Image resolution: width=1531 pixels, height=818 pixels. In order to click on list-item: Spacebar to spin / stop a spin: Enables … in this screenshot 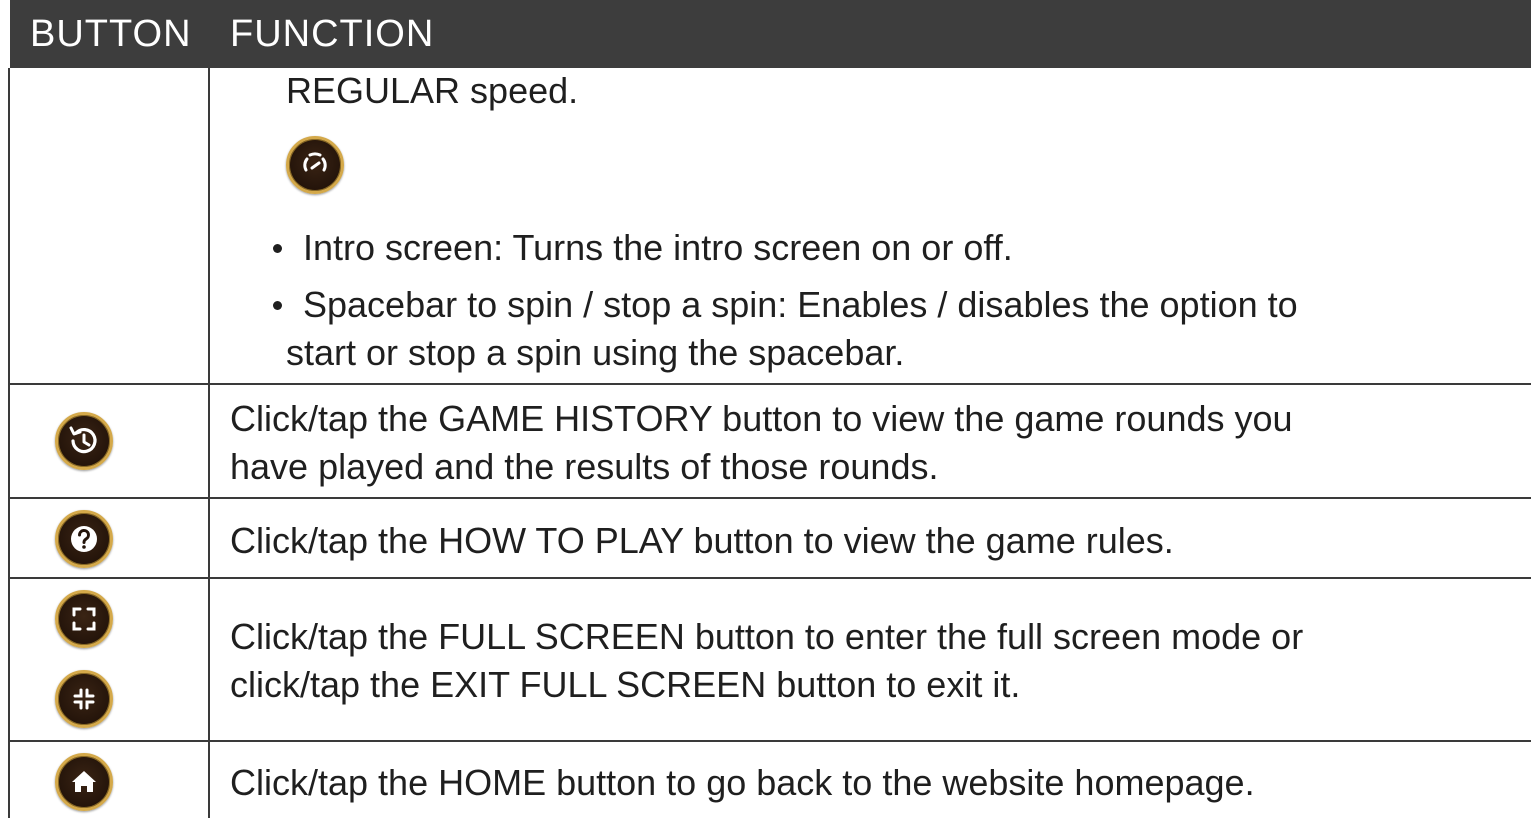, I will do `click(785, 305)`.